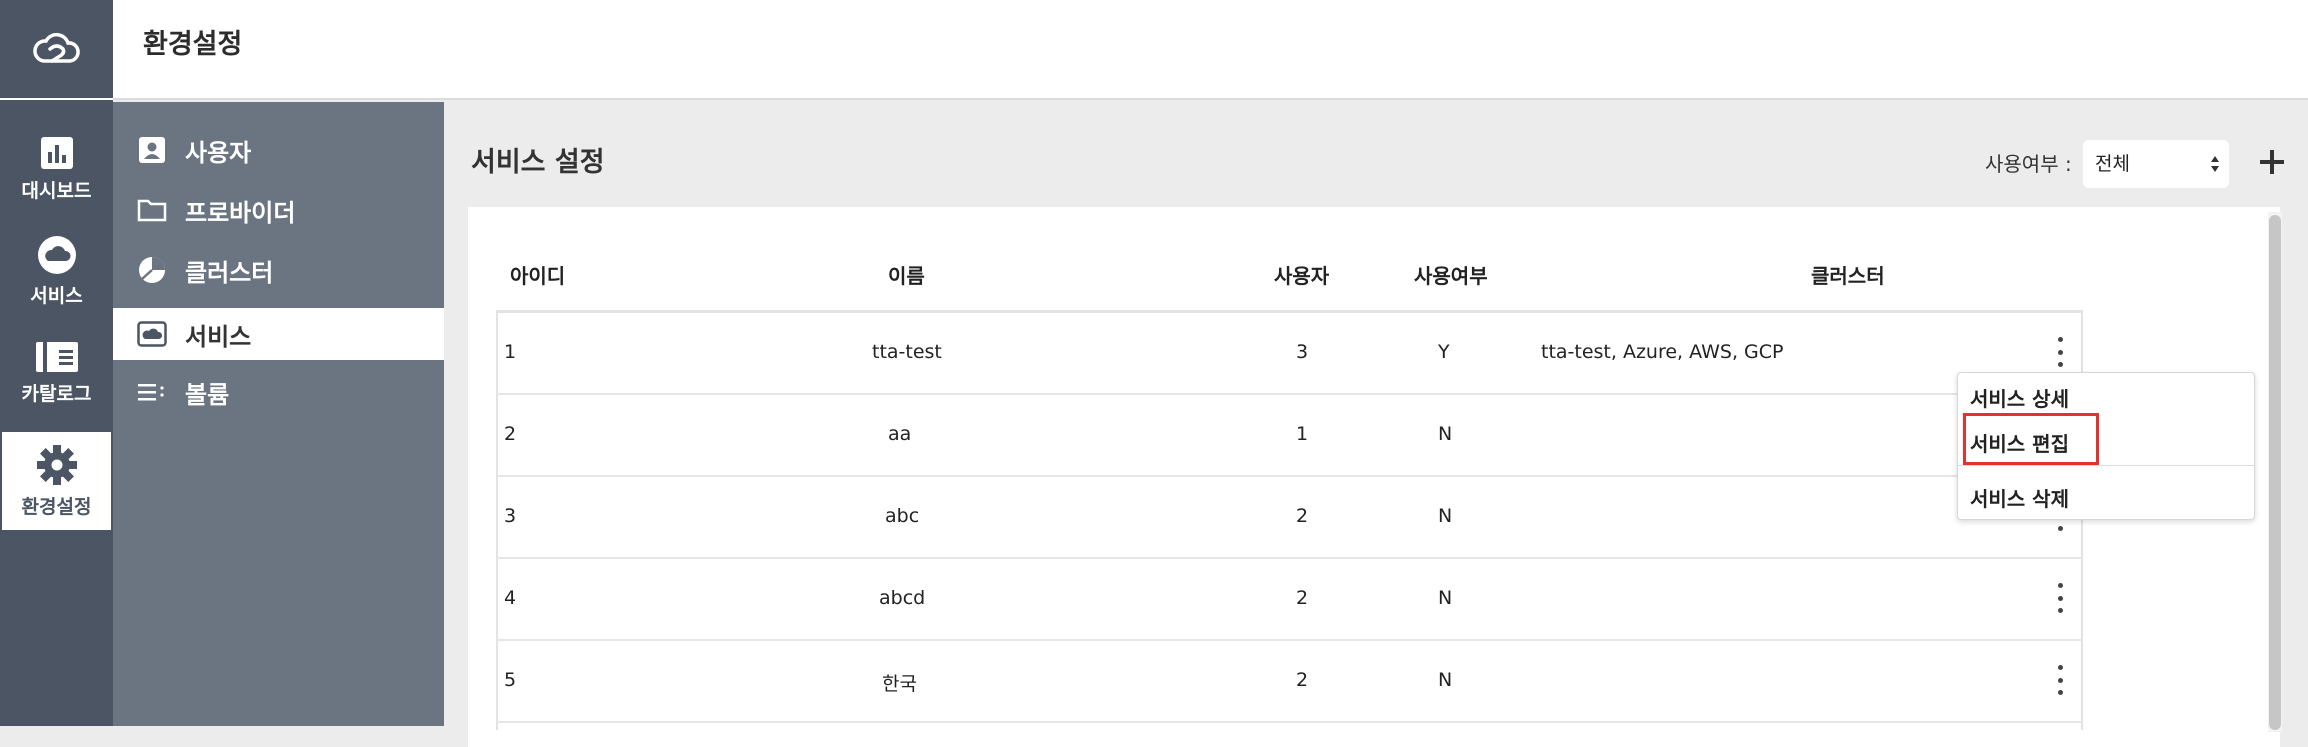 The image size is (2308, 747). What do you see at coordinates (1210, 50) in the screenshot?
I see `top-header: 환경설정` at bounding box center [1210, 50].